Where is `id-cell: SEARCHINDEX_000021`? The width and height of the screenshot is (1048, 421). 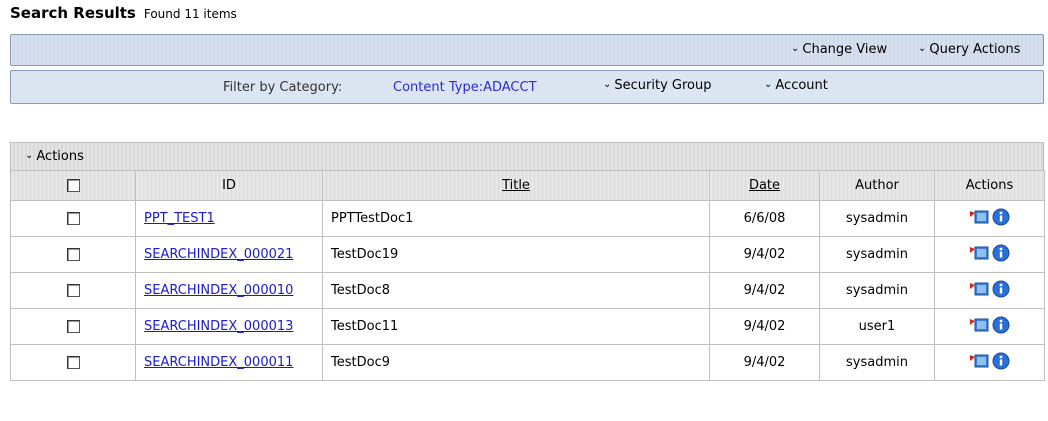
id-cell: SEARCHINDEX_000021 is located at coordinates (229, 254).